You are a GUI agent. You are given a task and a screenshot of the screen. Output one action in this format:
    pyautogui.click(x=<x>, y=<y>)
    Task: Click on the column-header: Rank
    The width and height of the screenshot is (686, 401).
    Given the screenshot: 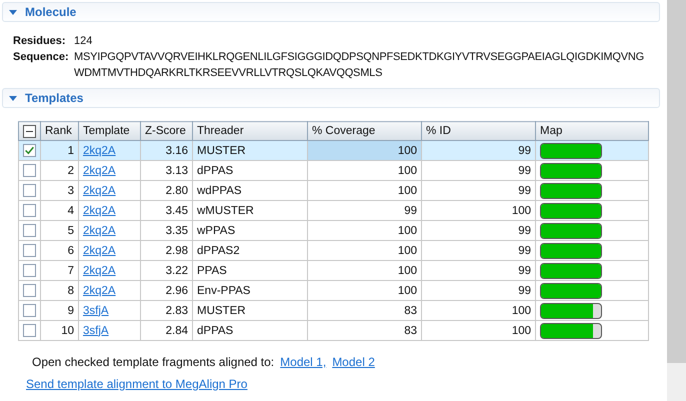 What is the action you would take?
    pyautogui.click(x=59, y=131)
    